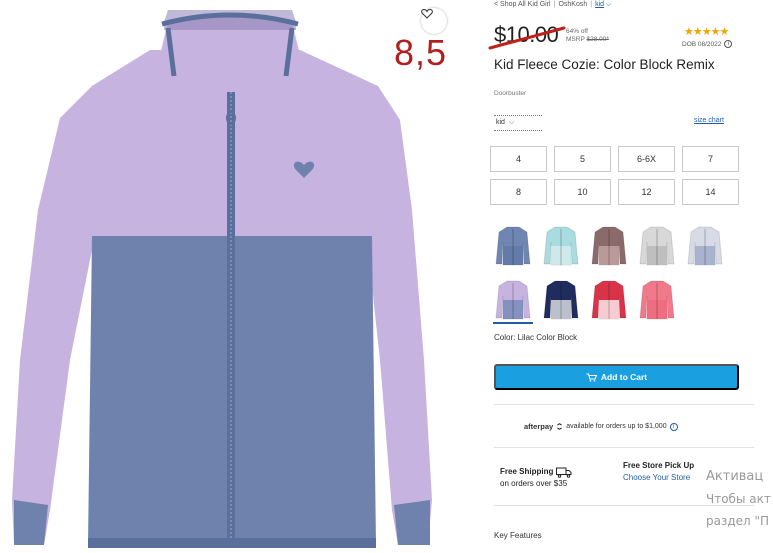 This screenshot has width=773, height=553. What do you see at coordinates (591, 377) in the screenshot?
I see `cart-icon` at bounding box center [591, 377].